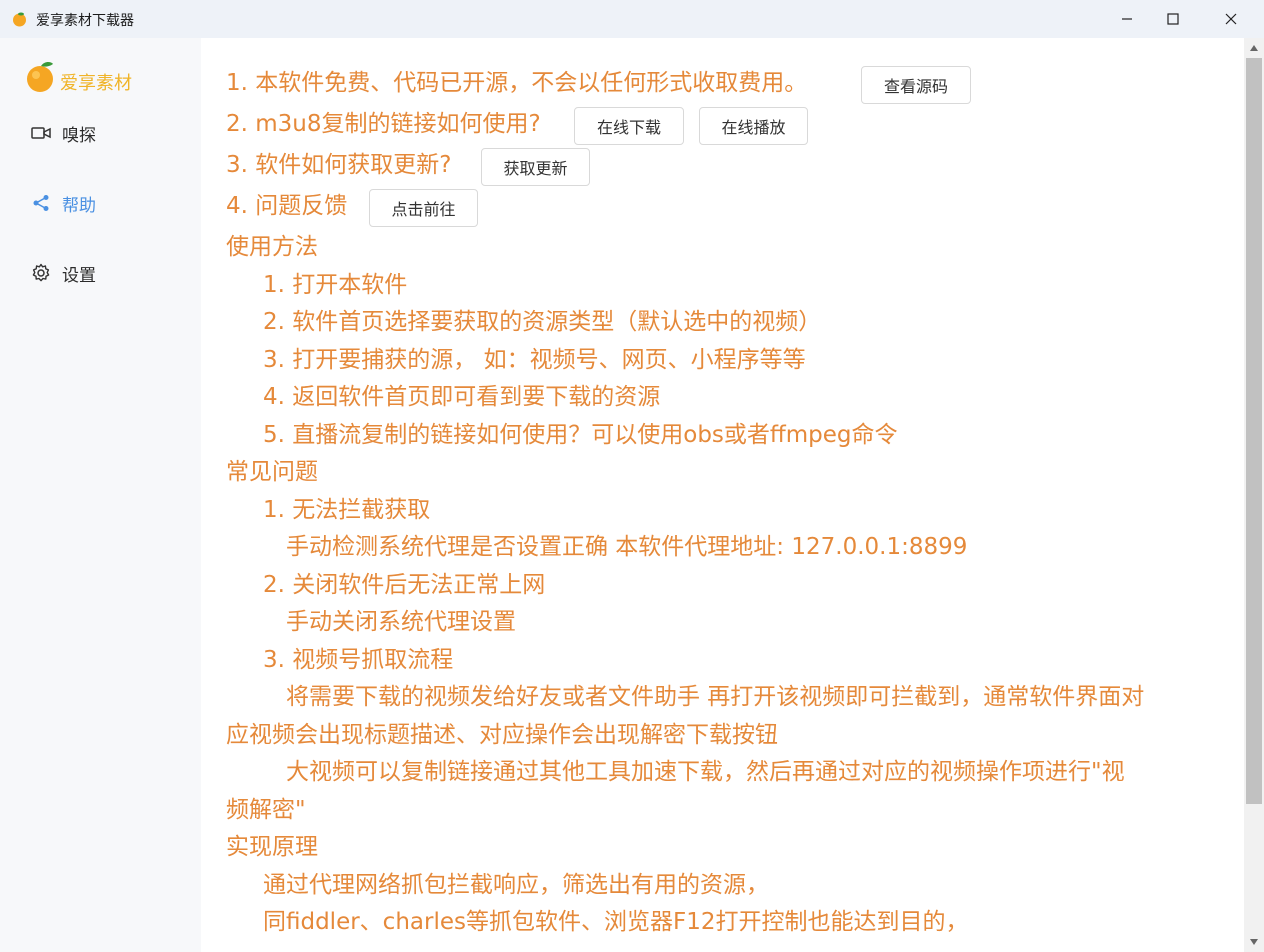 The width and height of the screenshot is (1264, 952). Describe the element at coordinates (516, 885) in the screenshot. I see `principle-text: 通过代理网络抓包拦截响应，筛选出有用的资源，` at that location.